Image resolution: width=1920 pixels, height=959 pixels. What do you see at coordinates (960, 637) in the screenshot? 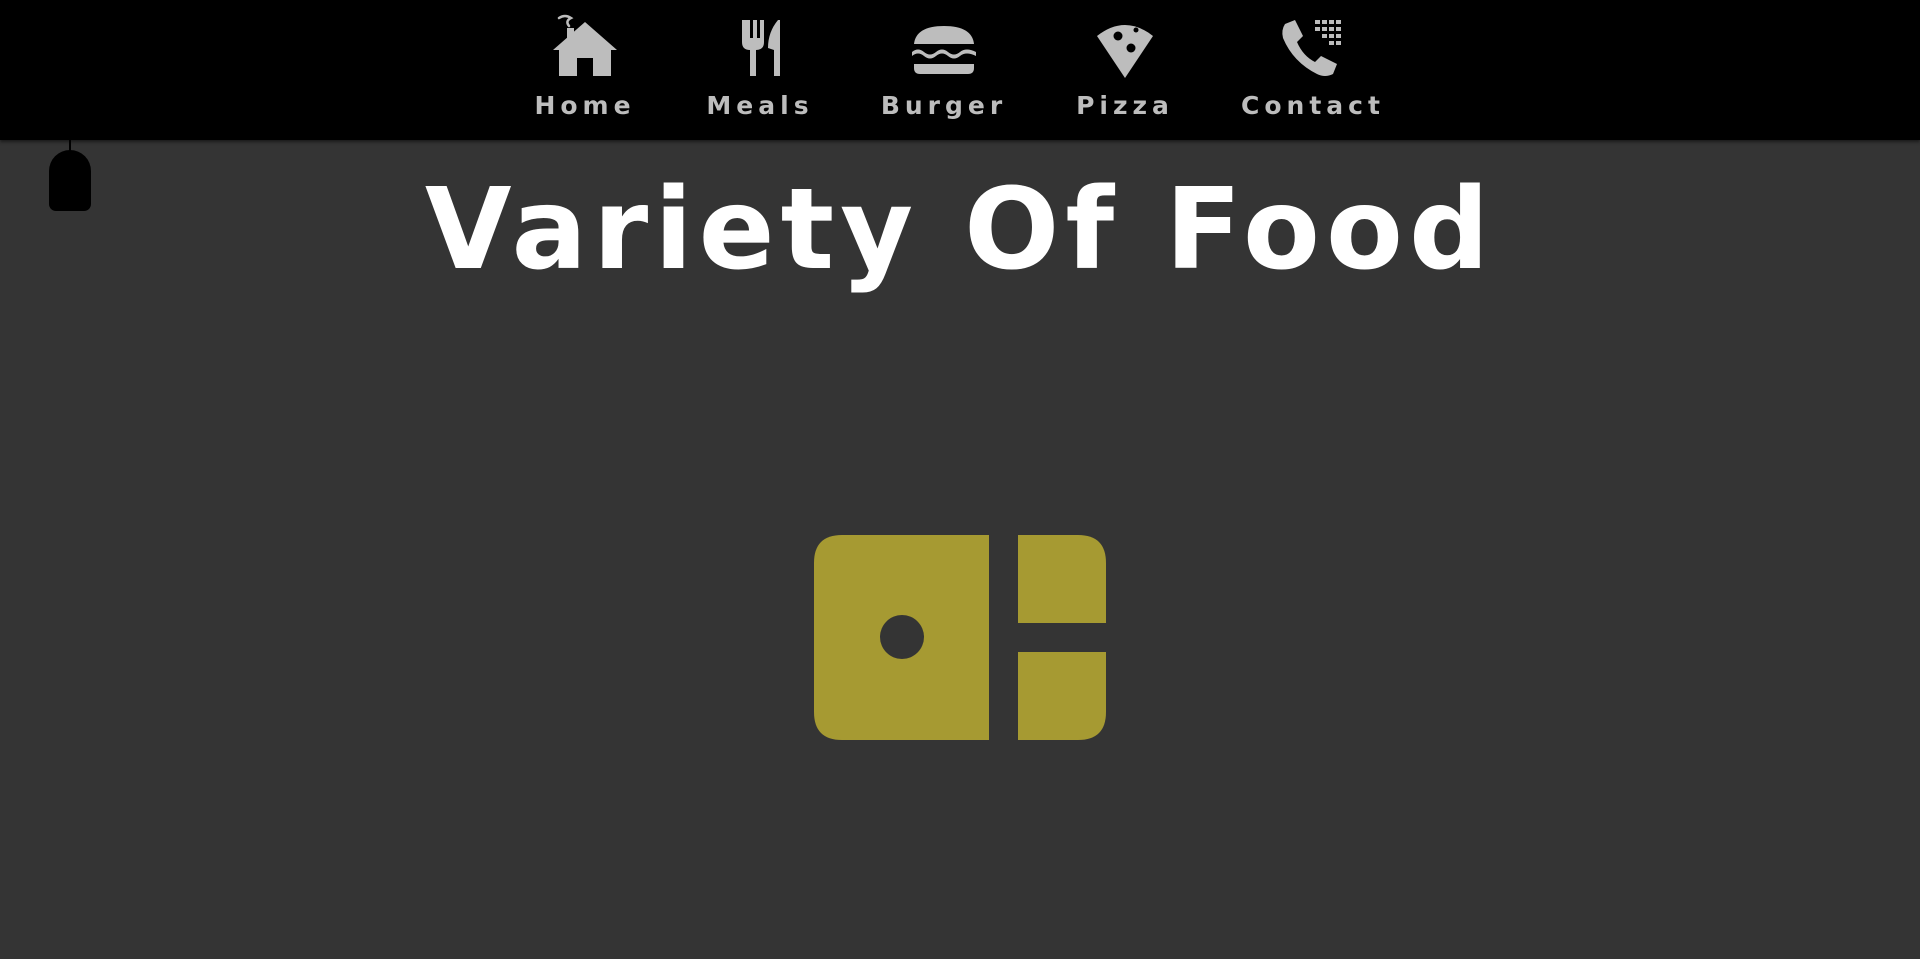
I see `cash-register-icon` at bounding box center [960, 637].